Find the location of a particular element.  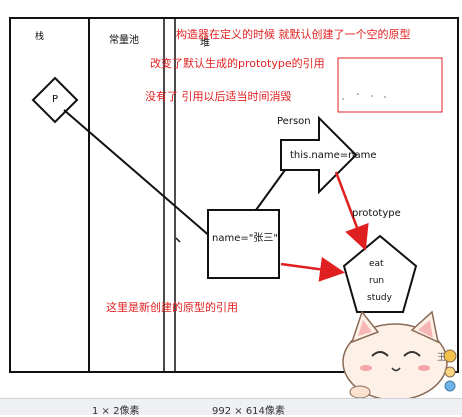

instance-to-person-line is located at coordinates (270, 190).